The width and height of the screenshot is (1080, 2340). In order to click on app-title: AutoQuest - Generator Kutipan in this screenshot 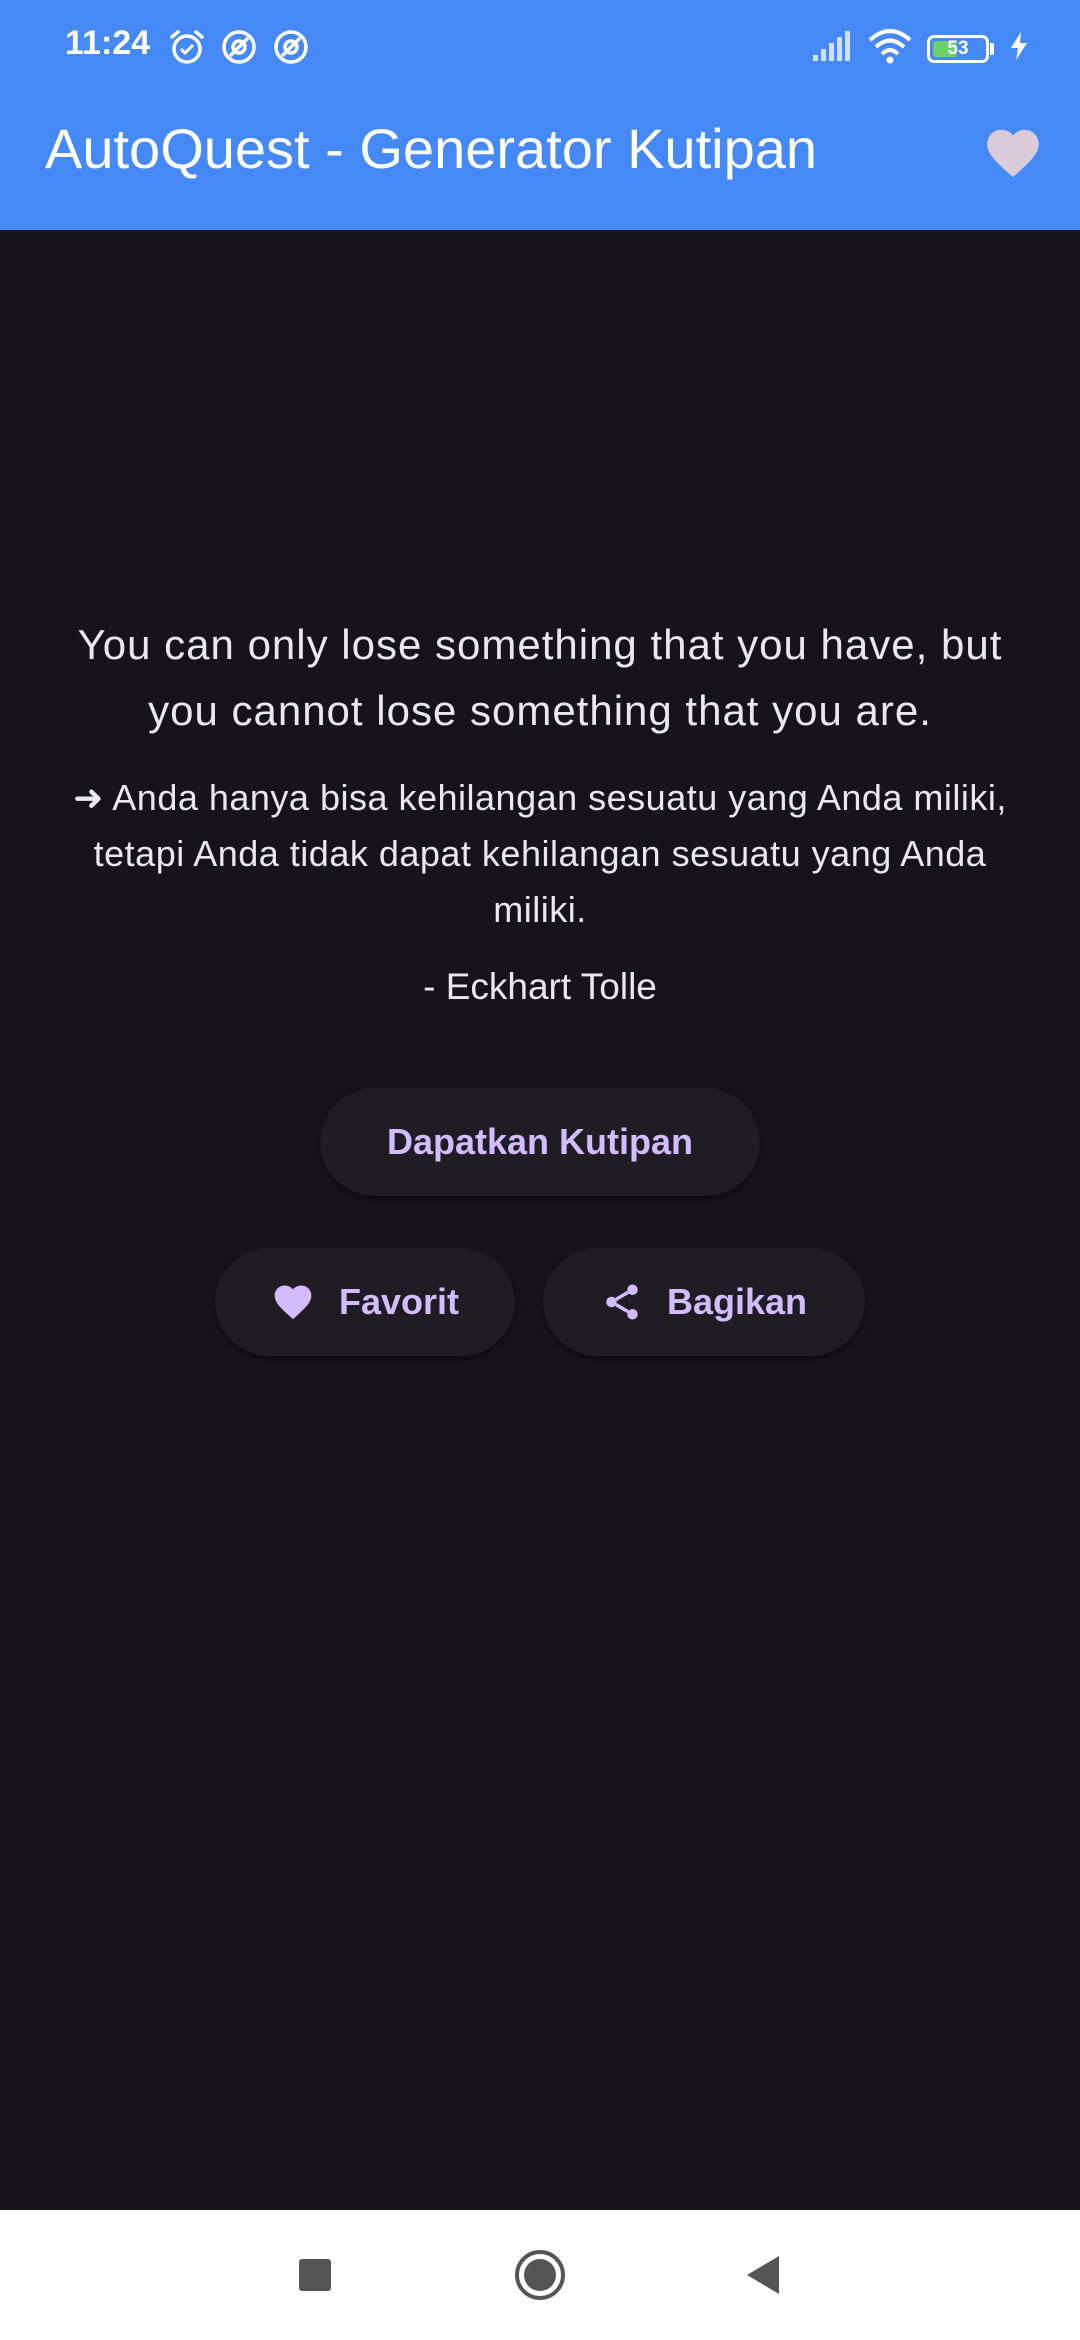, I will do `click(431, 148)`.